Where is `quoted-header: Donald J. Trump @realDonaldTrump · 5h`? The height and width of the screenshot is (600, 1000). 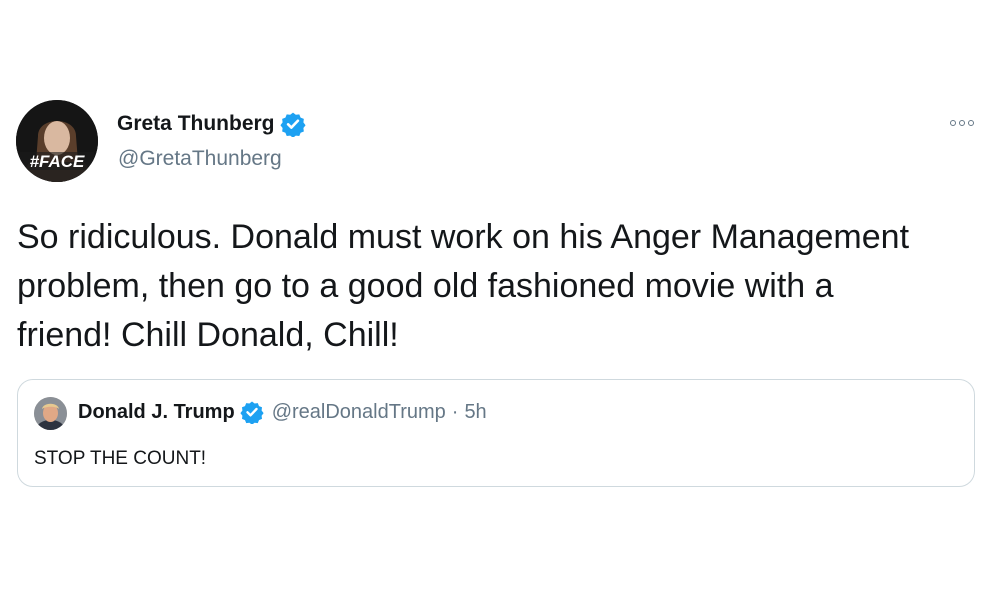
quoted-header: Donald J. Trump @realDonaldTrump · 5h is located at coordinates (282, 412).